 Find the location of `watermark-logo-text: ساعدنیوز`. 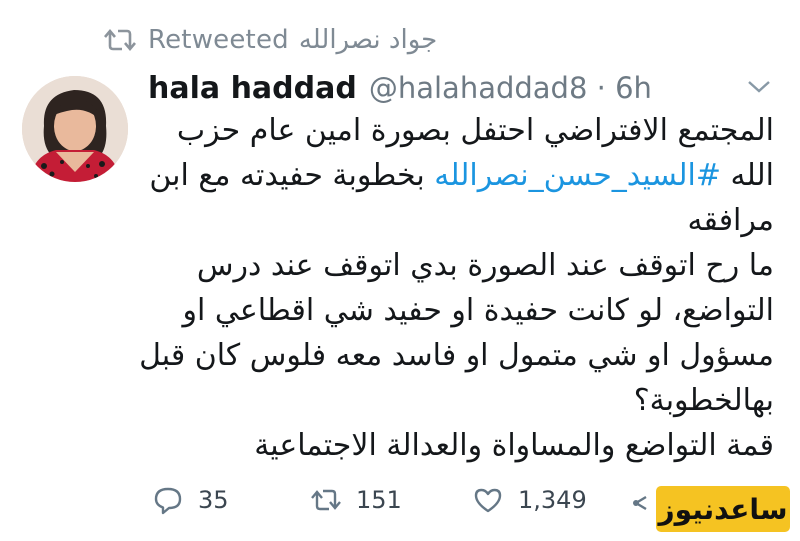

watermark-logo-text: ساعدنیوز is located at coordinates (723, 509).